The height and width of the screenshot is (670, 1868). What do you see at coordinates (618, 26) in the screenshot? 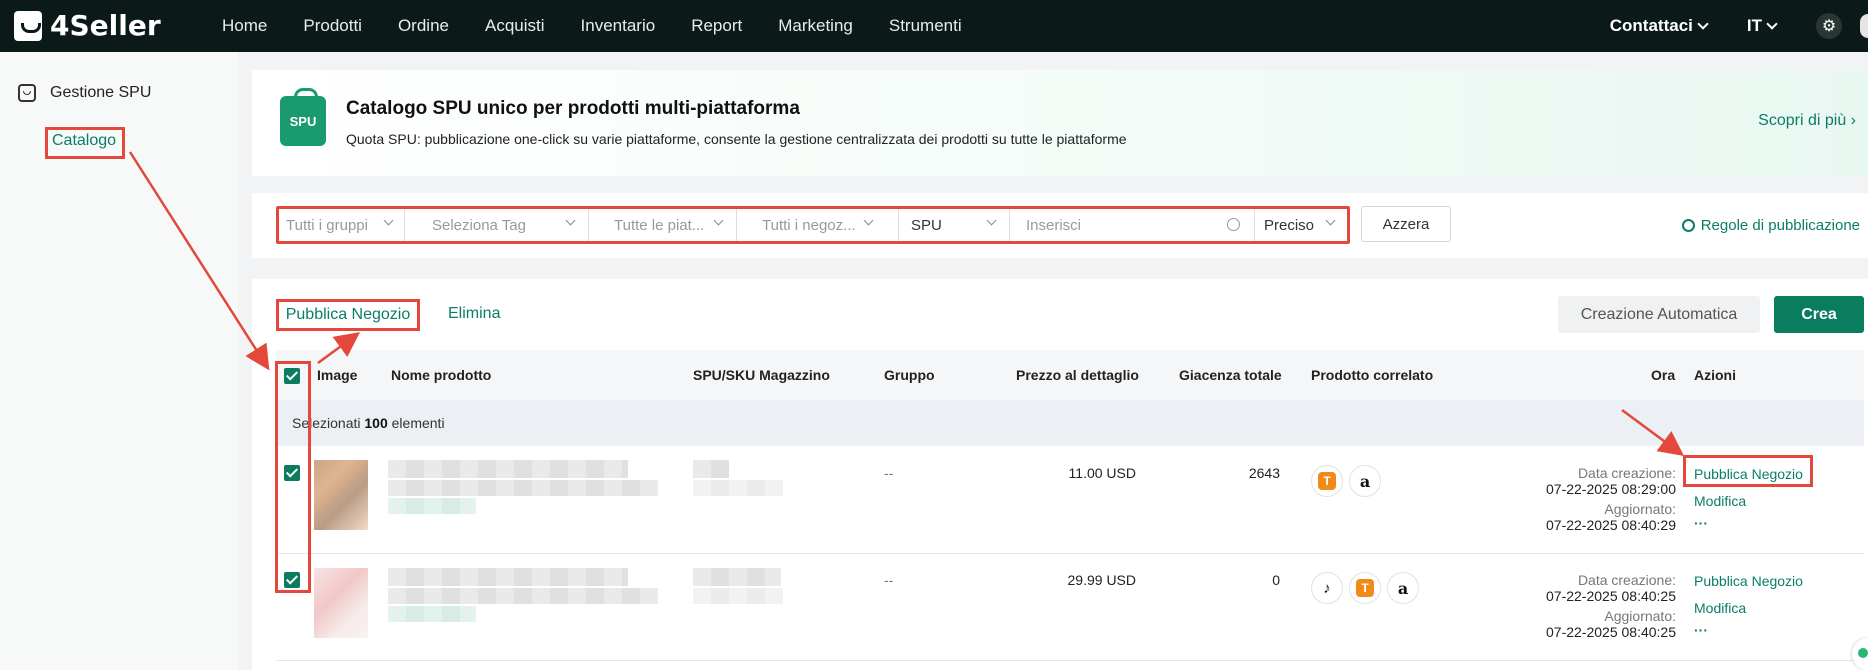
I see `nav-inventario: Inventario` at bounding box center [618, 26].